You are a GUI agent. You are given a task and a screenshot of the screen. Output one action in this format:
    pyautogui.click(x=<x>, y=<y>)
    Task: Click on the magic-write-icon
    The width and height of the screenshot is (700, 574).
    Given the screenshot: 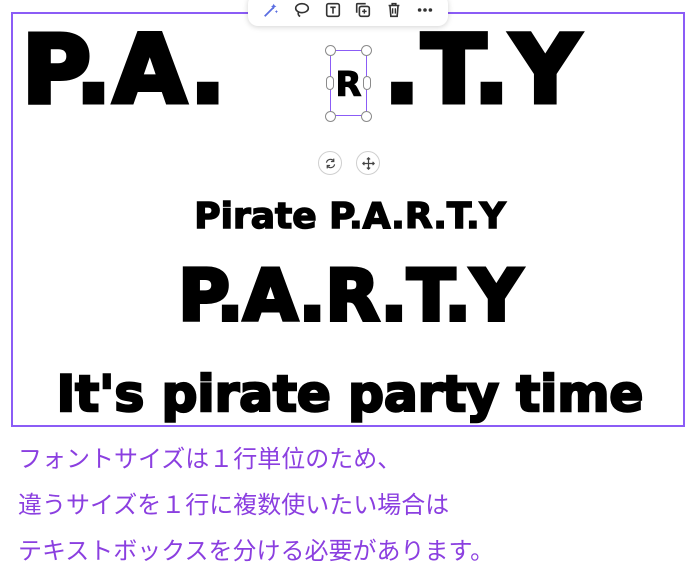 What is the action you would take?
    pyautogui.click(x=271, y=11)
    